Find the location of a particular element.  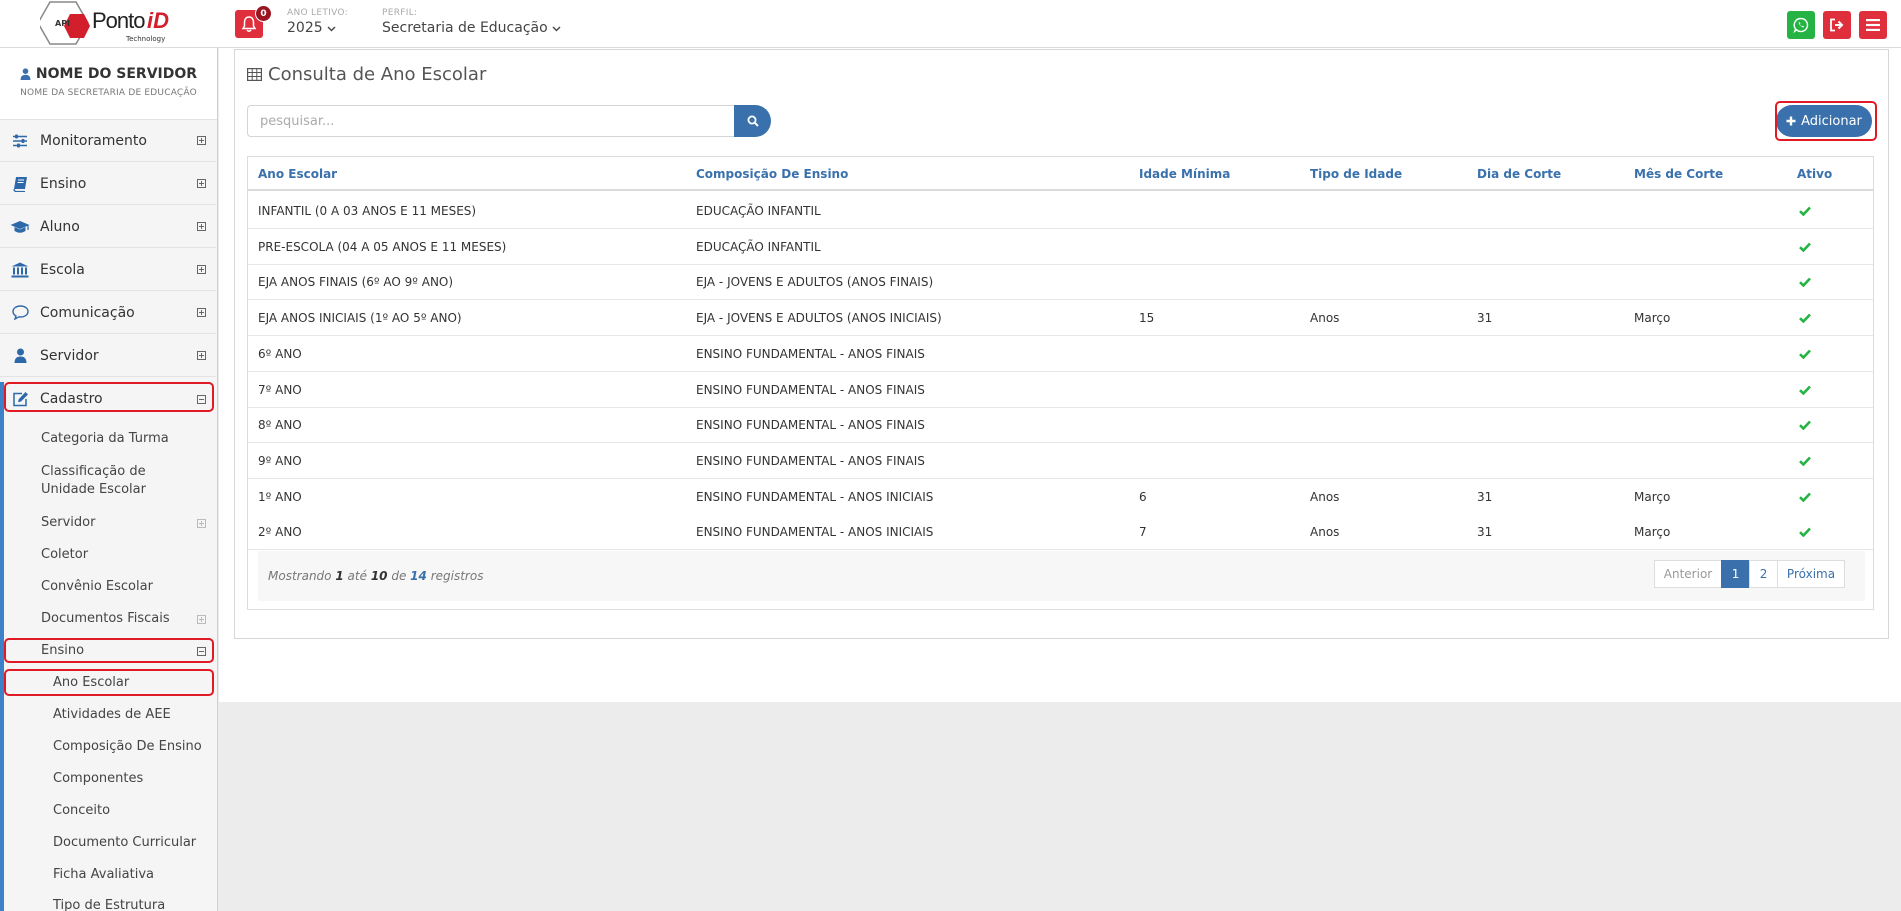

table-cell: EJA ANOS INICIAIS (1º AO 5º ANO) is located at coordinates (360, 318).